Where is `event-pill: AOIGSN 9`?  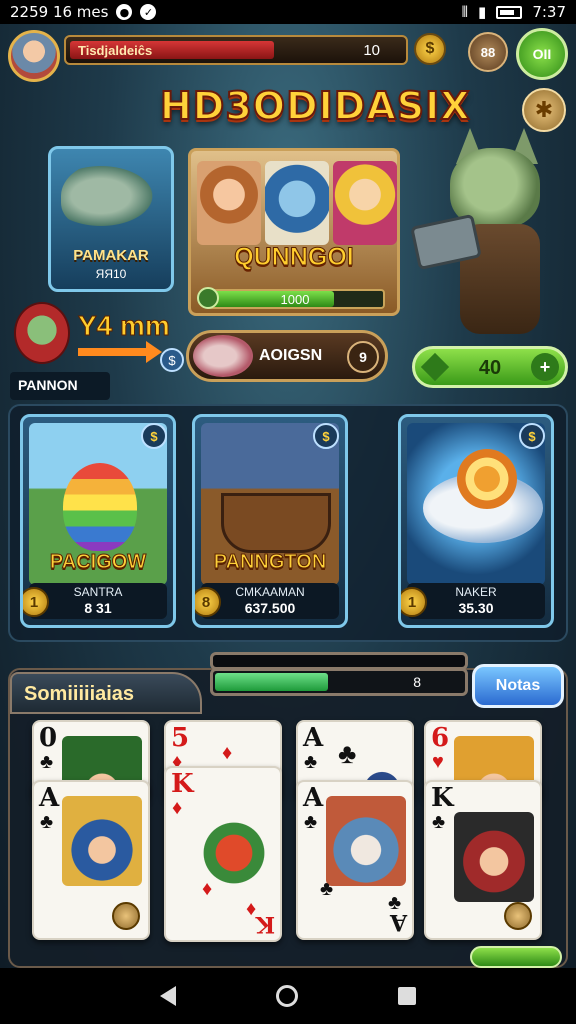
event-pill: AOIGSN 9 is located at coordinates (287, 356).